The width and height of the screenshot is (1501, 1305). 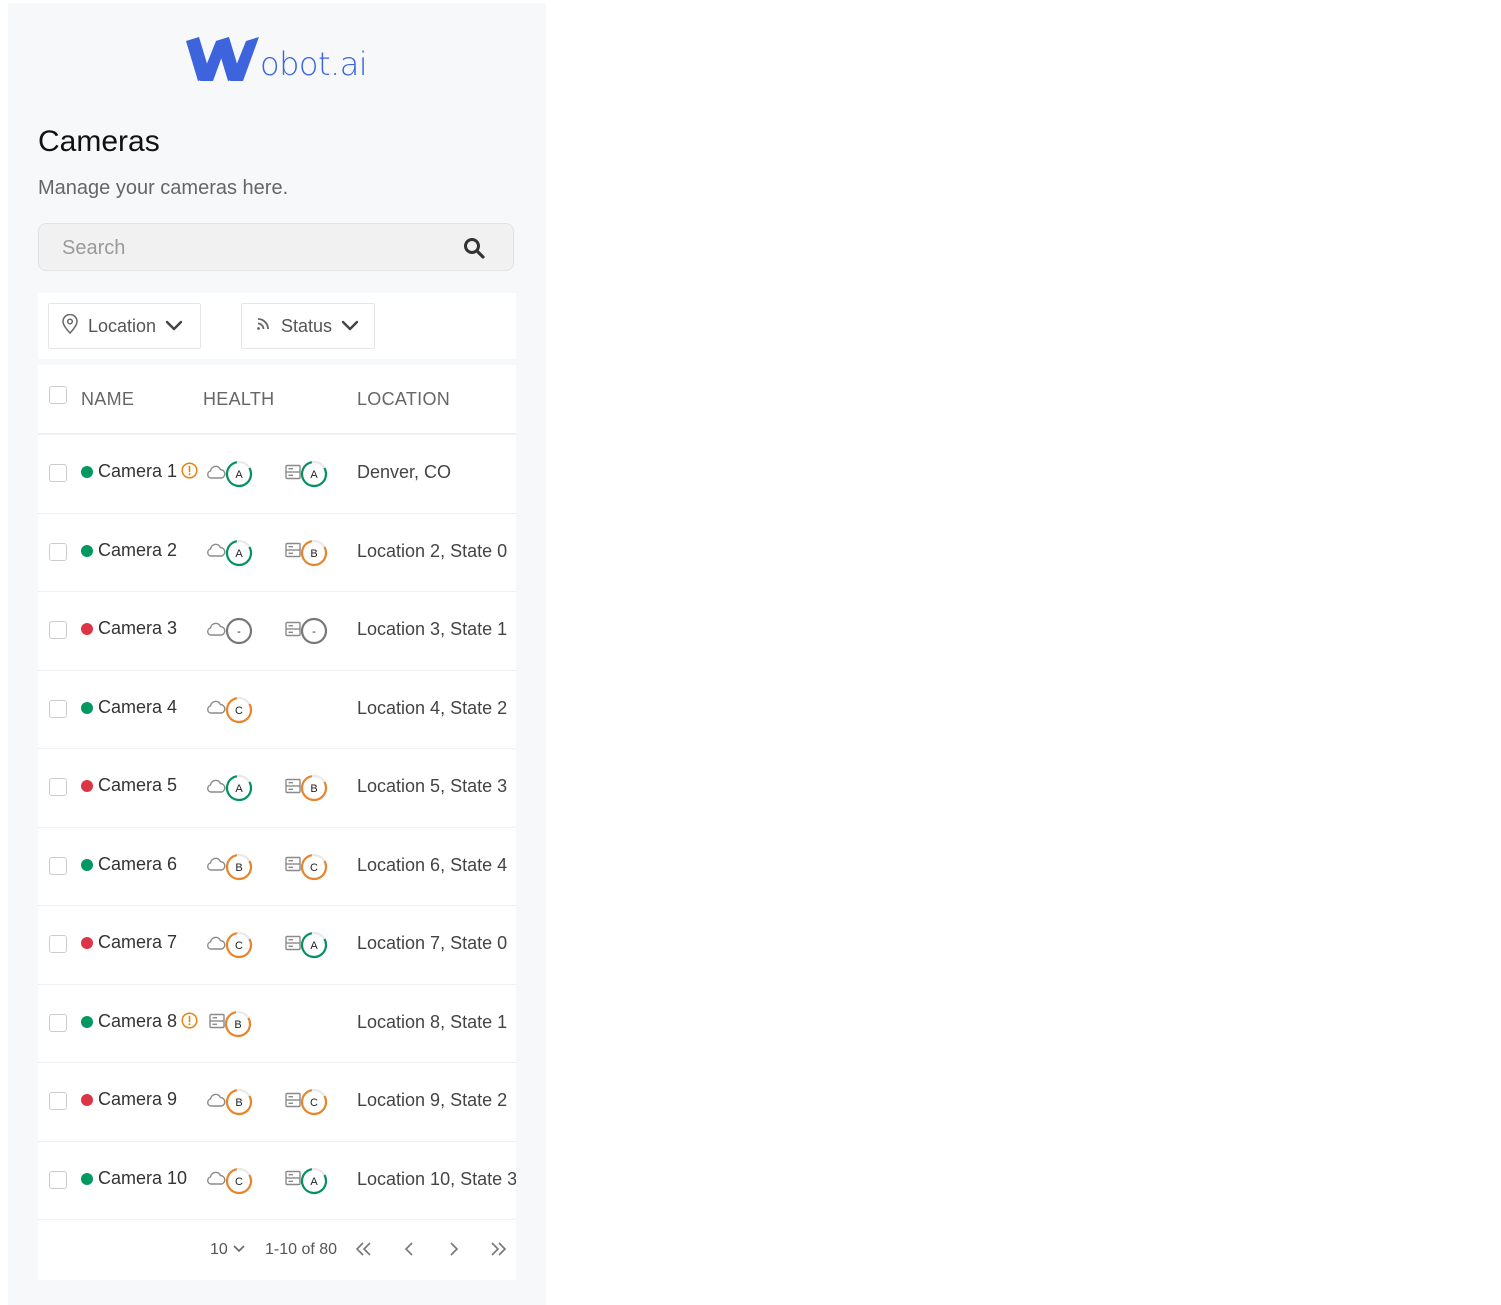 I want to click on search-icon, so click(x=474, y=250).